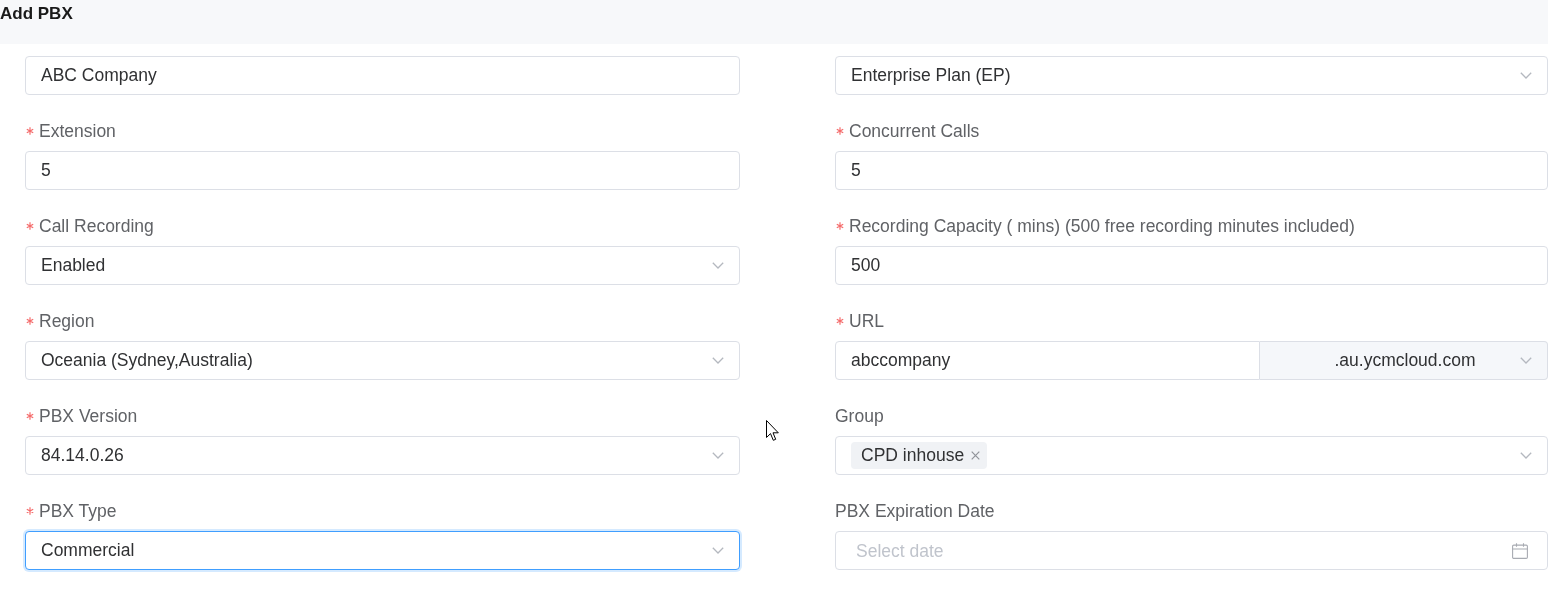 This screenshot has width=1548, height=616. What do you see at coordinates (1520, 550) in the screenshot?
I see `calendar-icon` at bounding box center [1520, 550].